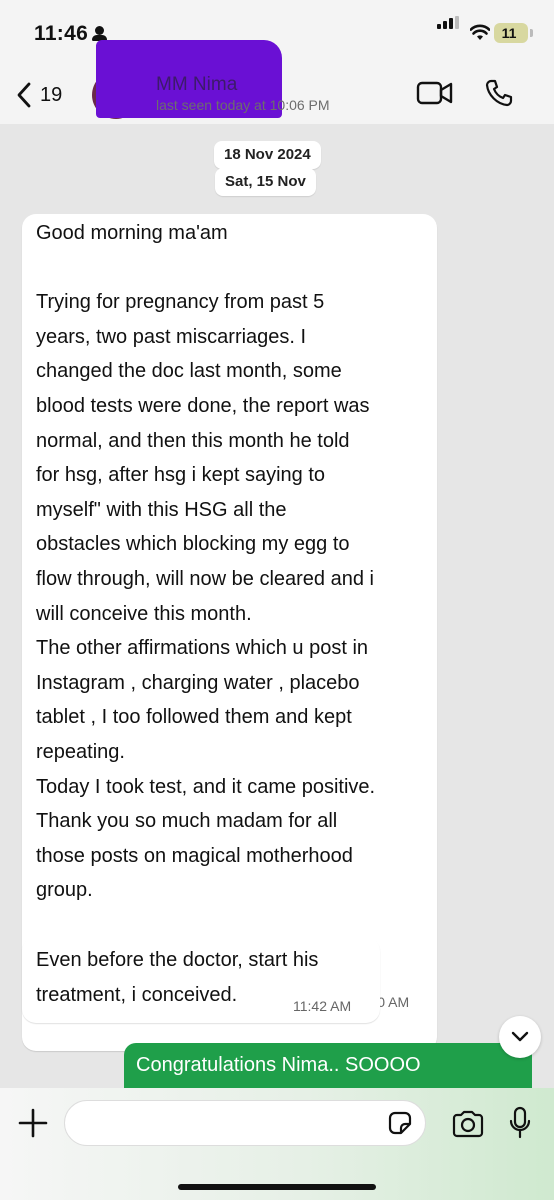 The width and height of the screenshot is (554, 1200). I want to click on back-button: 19, so click(46, 95).